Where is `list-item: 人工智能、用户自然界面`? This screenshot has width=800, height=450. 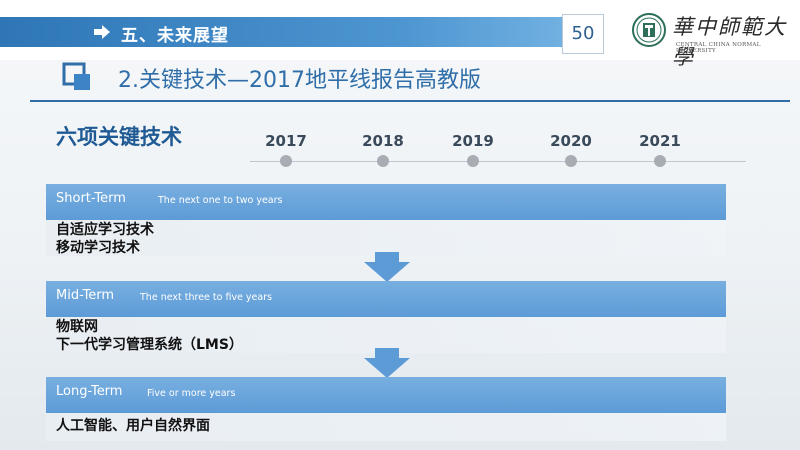
list-item: 人工智能、用户自然界面 is located at coordinates (133, 426).